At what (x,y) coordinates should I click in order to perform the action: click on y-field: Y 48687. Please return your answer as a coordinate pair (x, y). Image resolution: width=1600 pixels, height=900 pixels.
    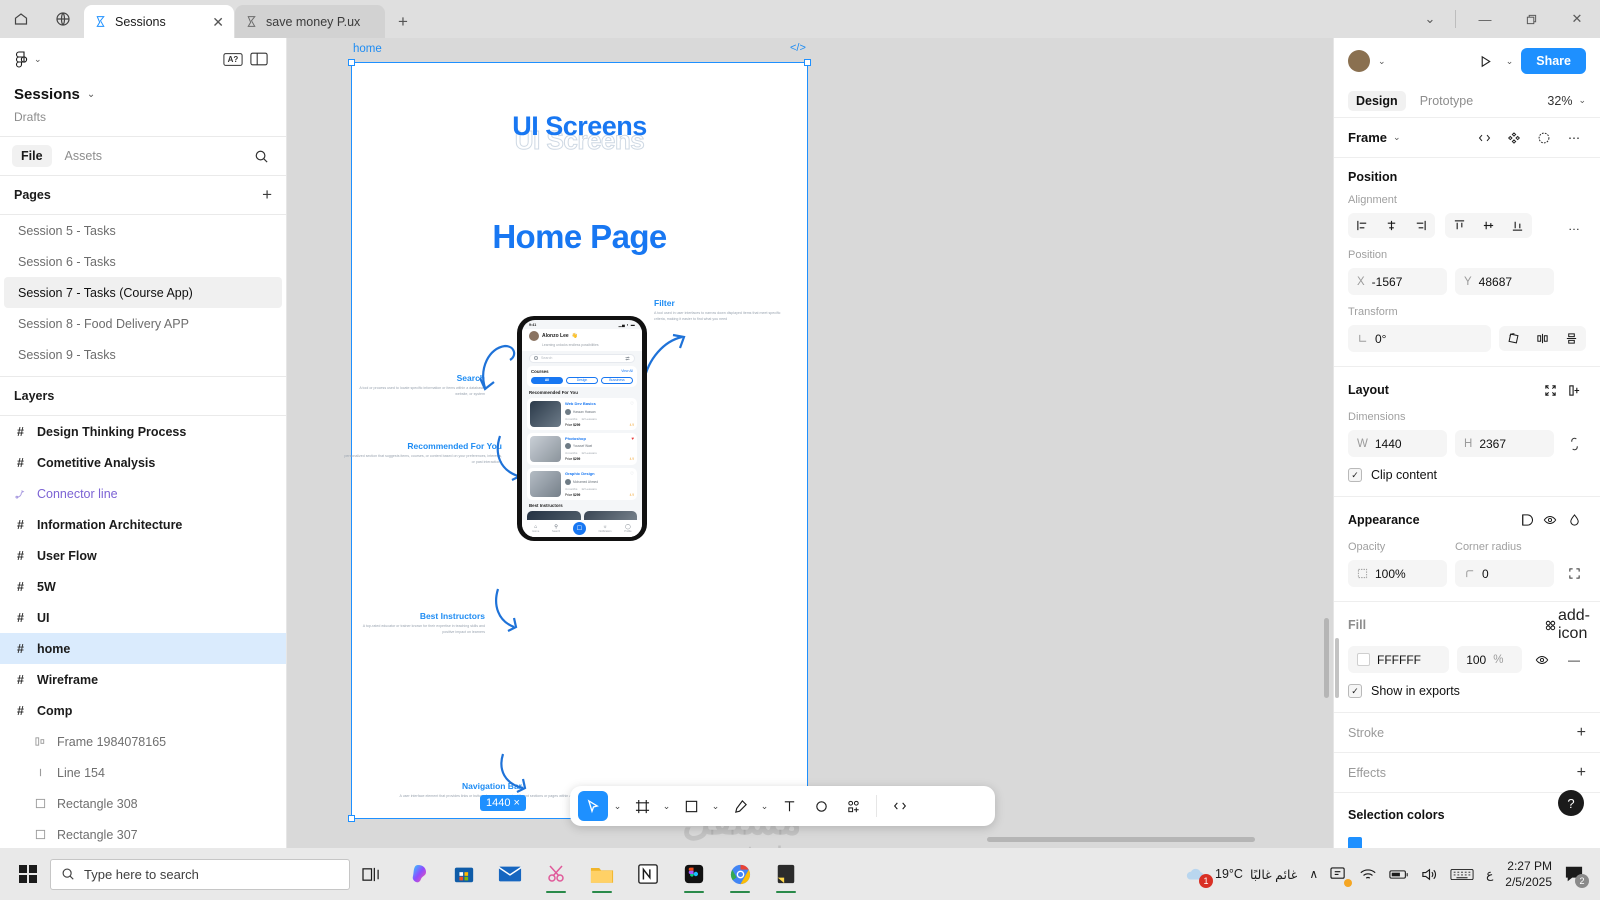
    Looking at the image, I should click on (1504, 281).